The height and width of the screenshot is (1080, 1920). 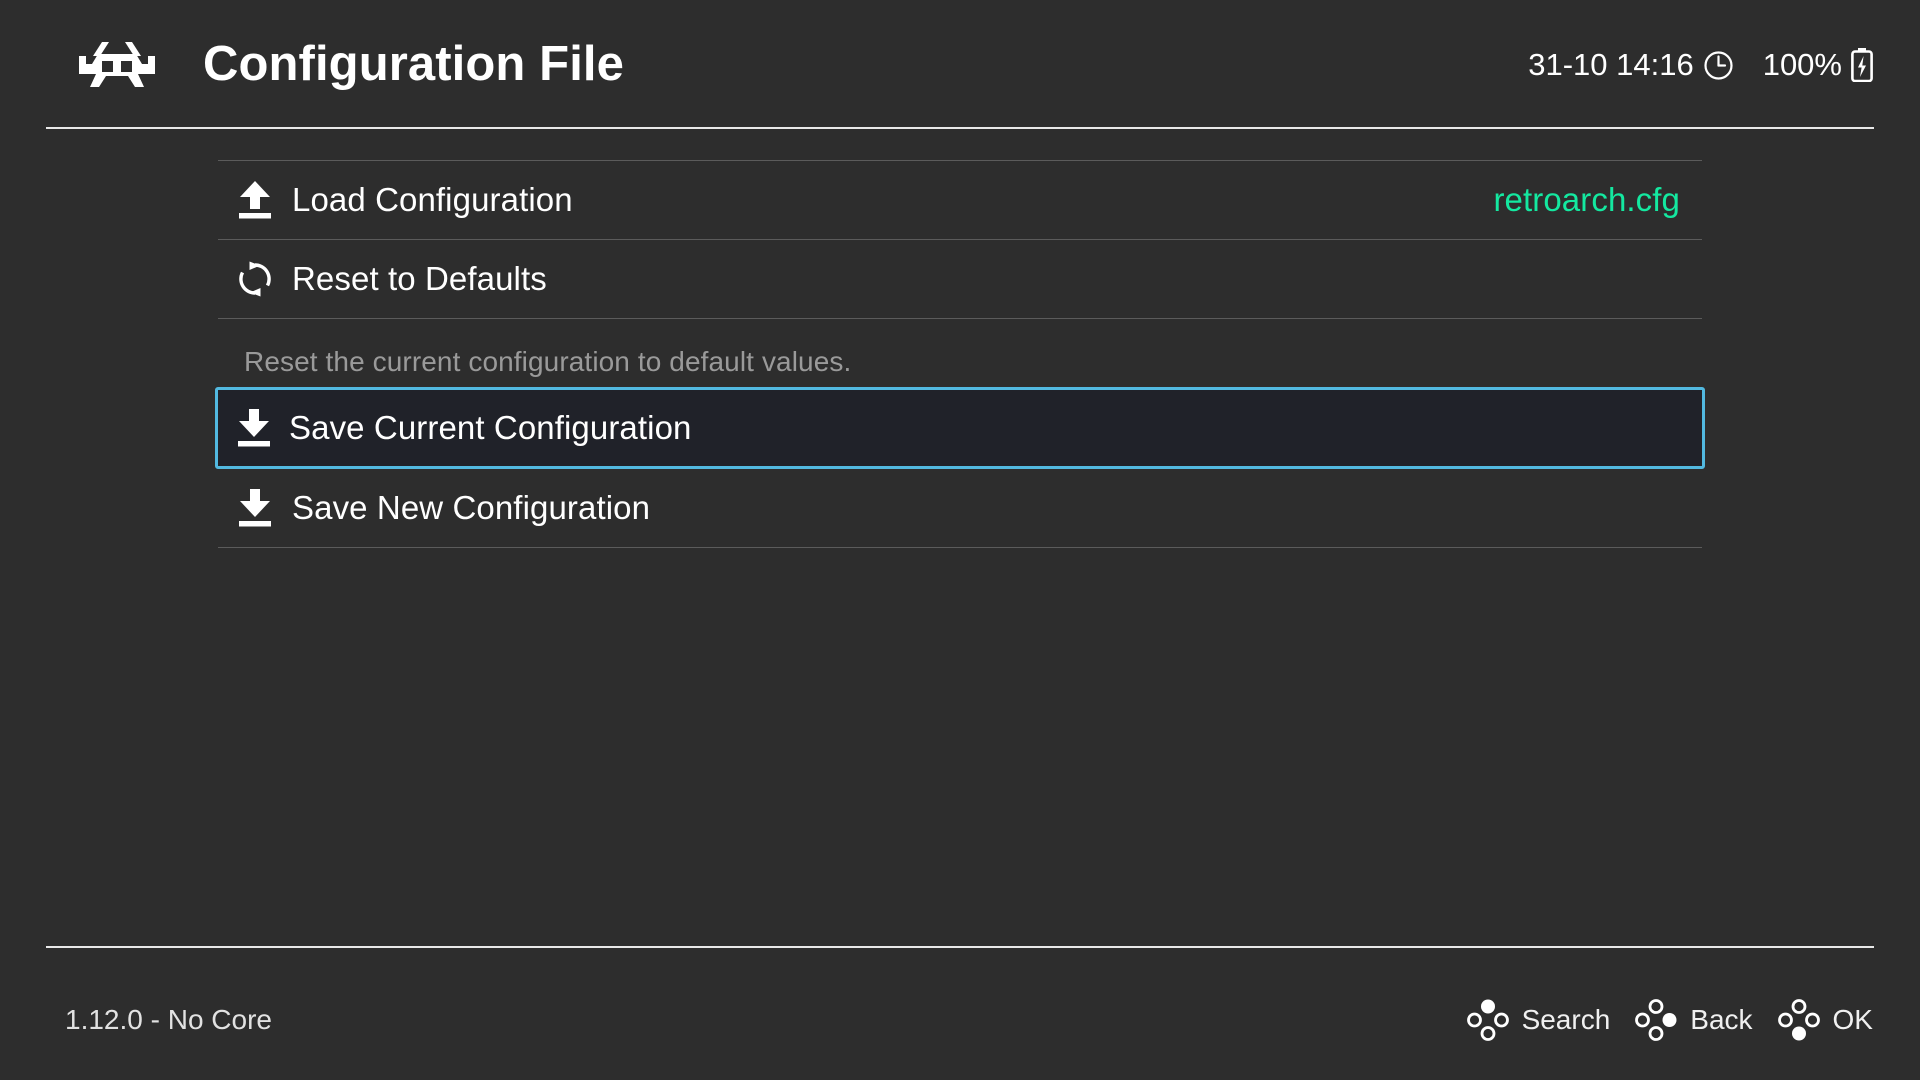 I want to click on reset-refresh-icon, so click(x=255, y=279).